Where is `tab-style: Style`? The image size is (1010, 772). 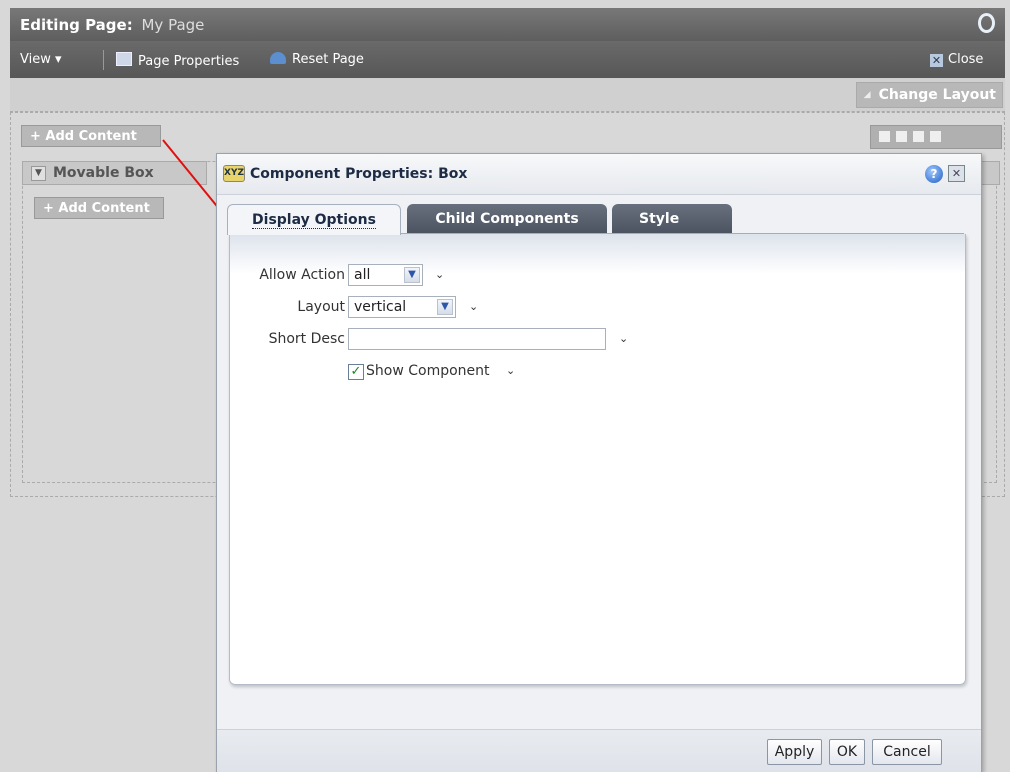 tab-style: Style is located at coordinates (672, 219).